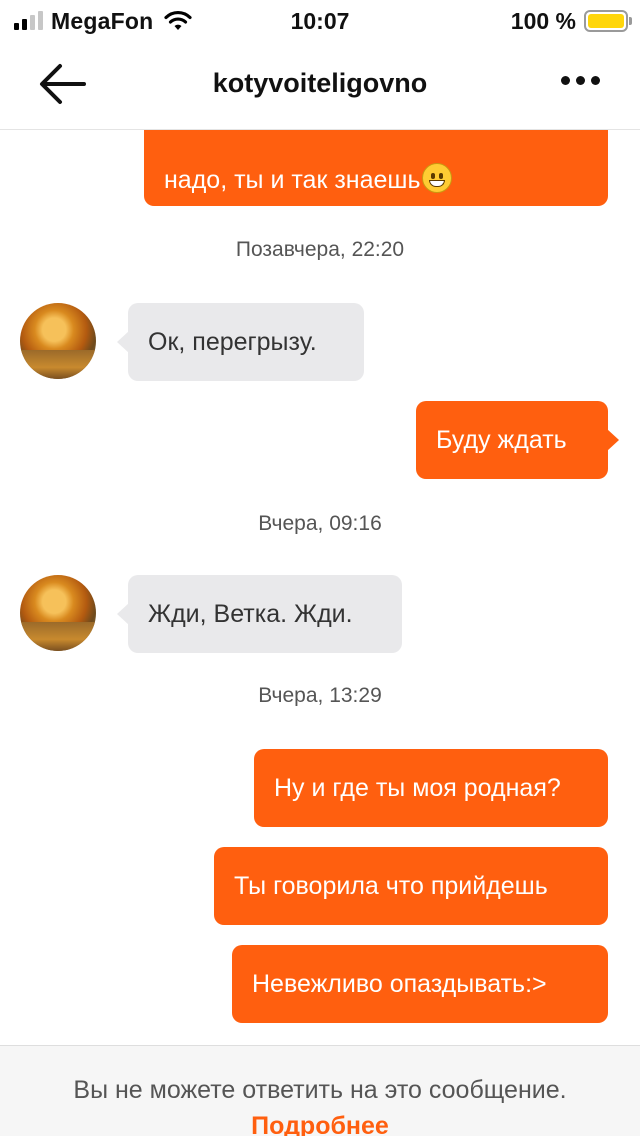 Image resolution: width=640 pixels, height=1136 pixels. I want to click on message-outgoing: Ну и где ты моя родная?, so click(431, 788).